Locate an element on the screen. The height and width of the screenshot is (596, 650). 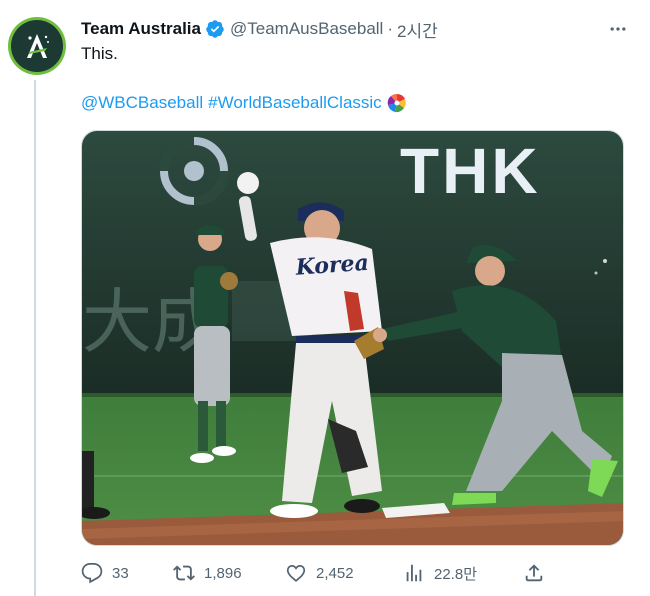
tweet-header: Team Australia @TeamAusBaseball · 2시간 is located at coordinates (355, 29).